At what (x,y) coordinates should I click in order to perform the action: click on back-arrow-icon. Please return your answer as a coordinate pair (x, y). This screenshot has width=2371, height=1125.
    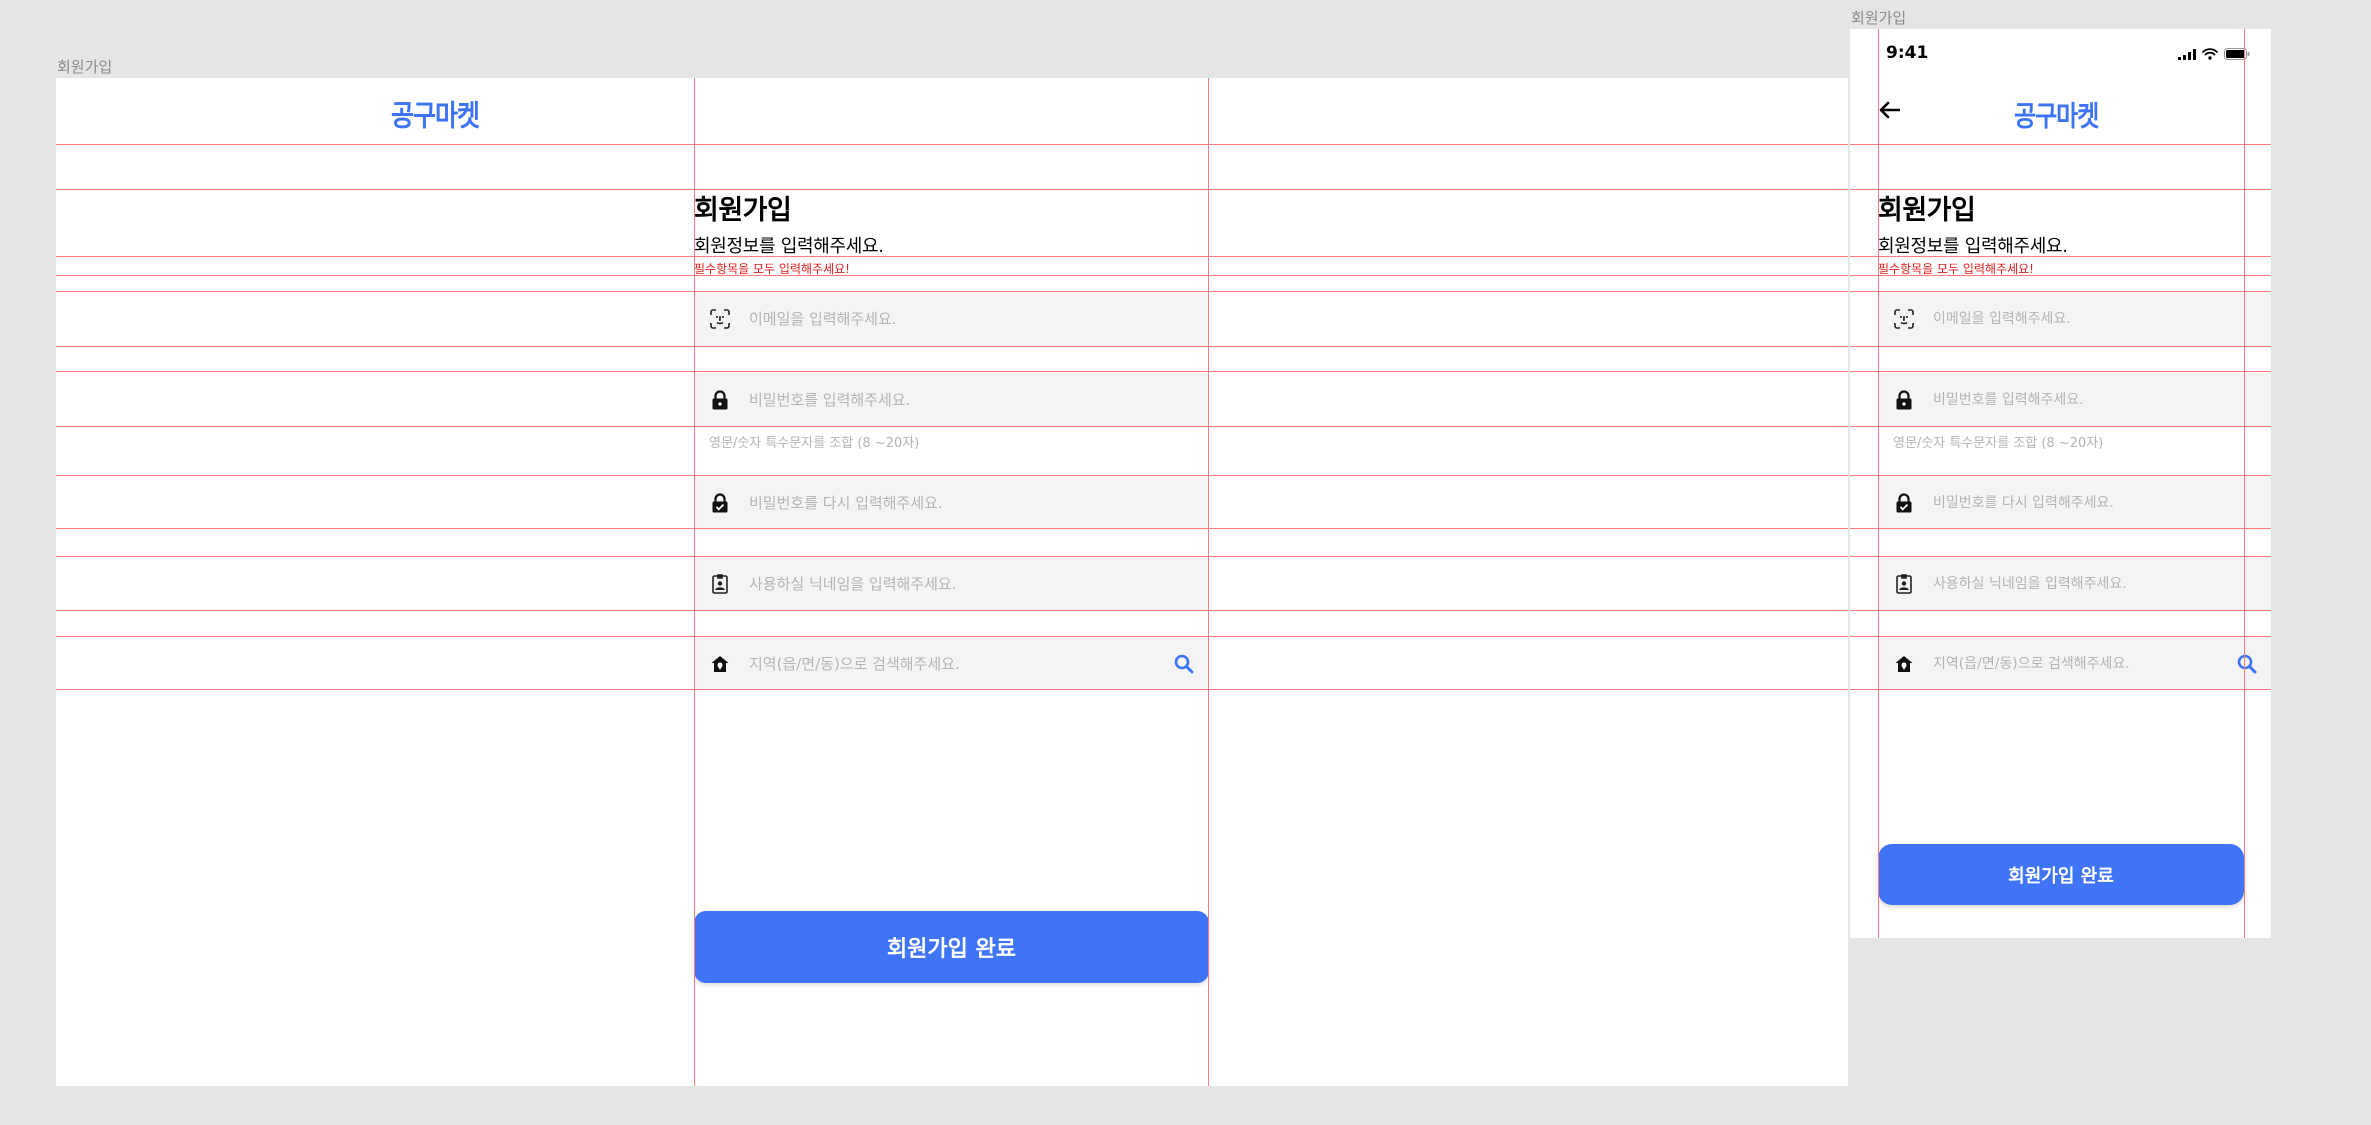
    Looking at the image, I should click on (1889, 112).